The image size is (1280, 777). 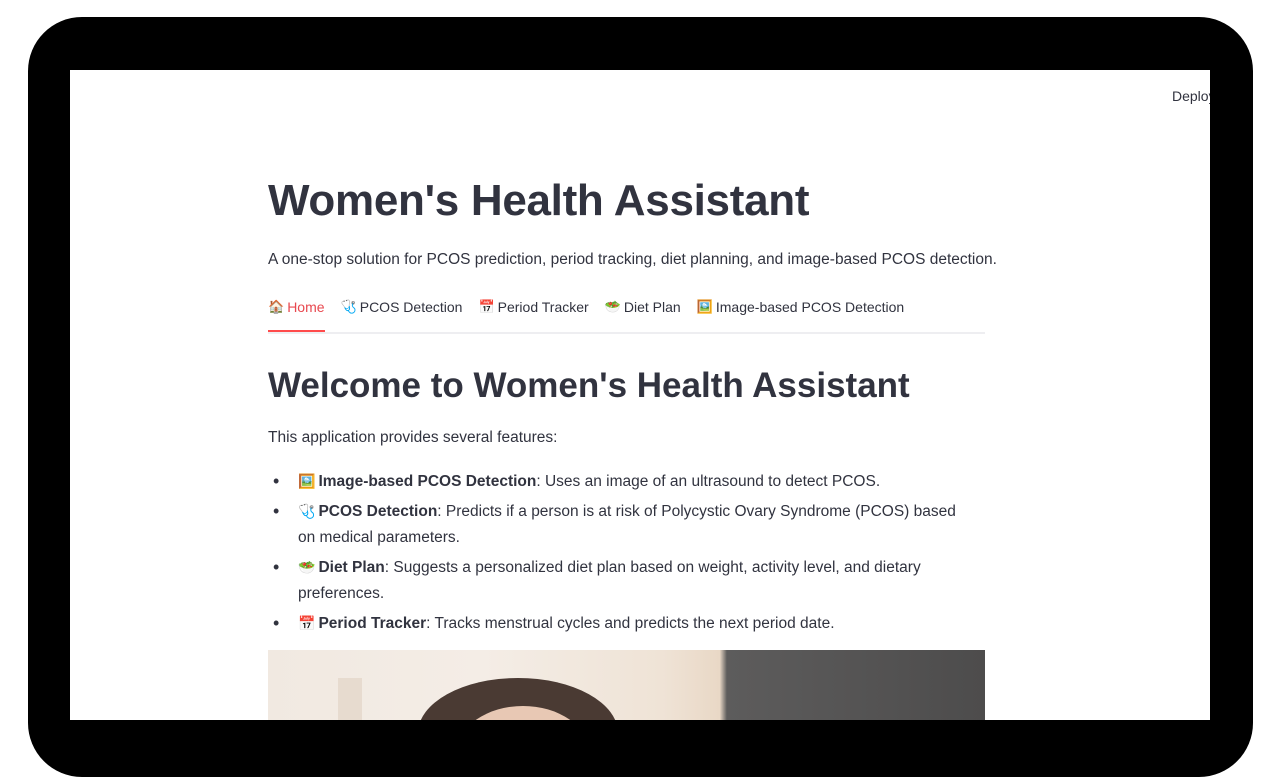 What do you see at coordinates (589, 385) in the screenshot?
I see `welcome-heading: Welcome to Women's Health Assistant` at bounding box center [589, 385].